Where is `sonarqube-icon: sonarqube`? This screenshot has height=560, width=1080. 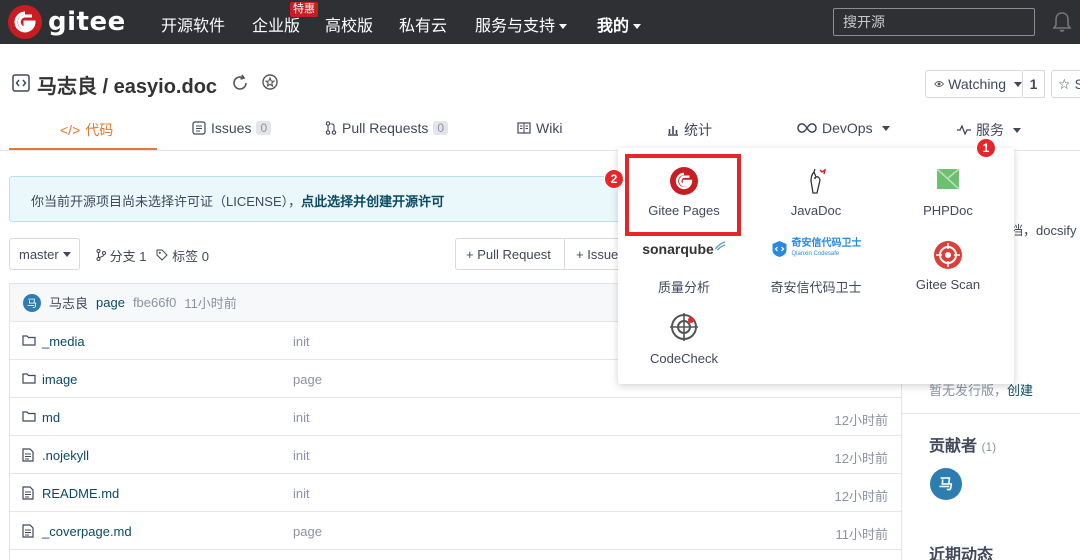
sonarqube-icon: sonarqube is located at coordinates (684, 249).